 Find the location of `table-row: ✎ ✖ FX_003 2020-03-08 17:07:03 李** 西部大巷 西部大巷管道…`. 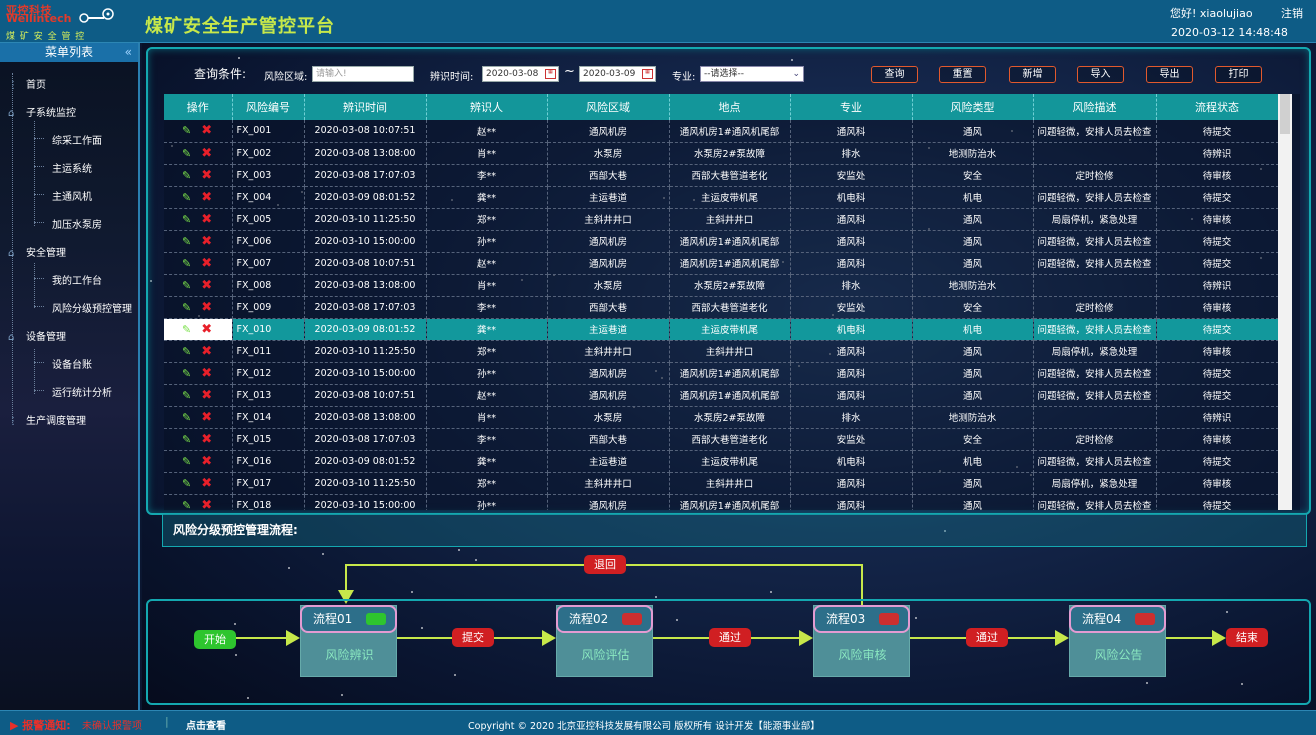

table-row: ✎ ✖ FX_003 2020-03-08 17:07:03 李** 西部大巷 西部大巷管道… is located at coordinates (721, 175).